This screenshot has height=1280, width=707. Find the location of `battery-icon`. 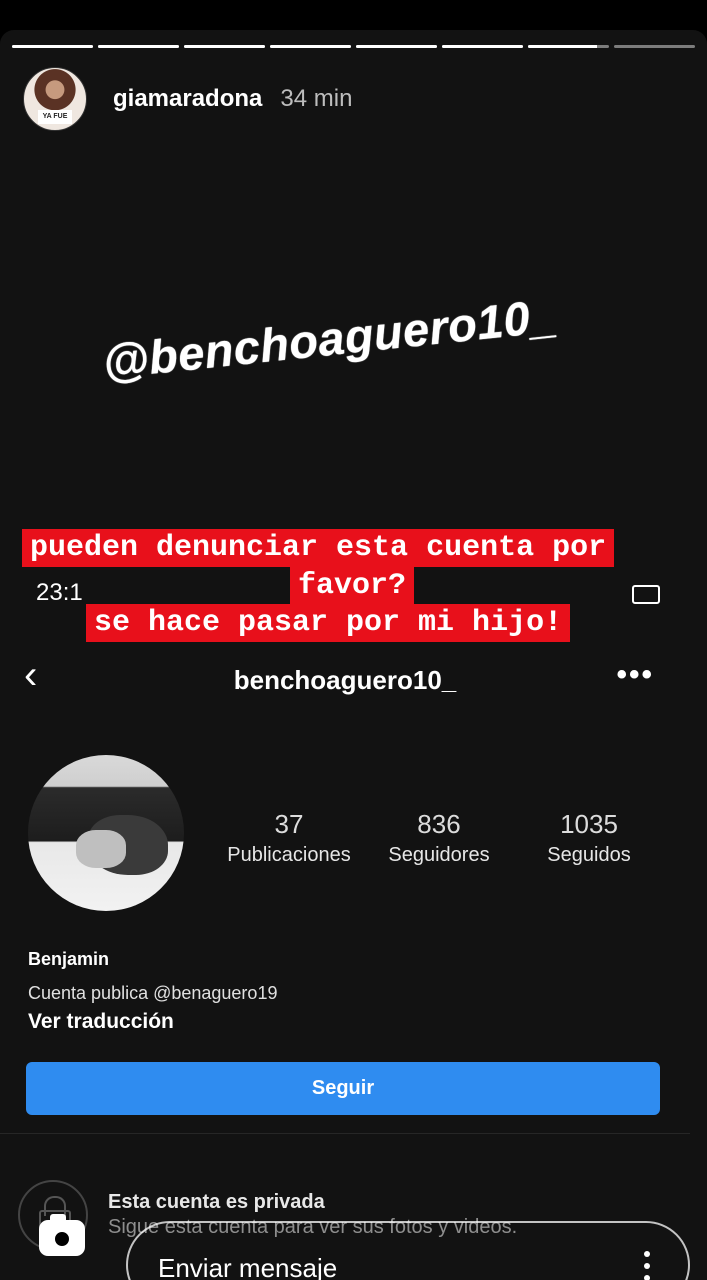

battery-icon is located at coordinates (646, 594).